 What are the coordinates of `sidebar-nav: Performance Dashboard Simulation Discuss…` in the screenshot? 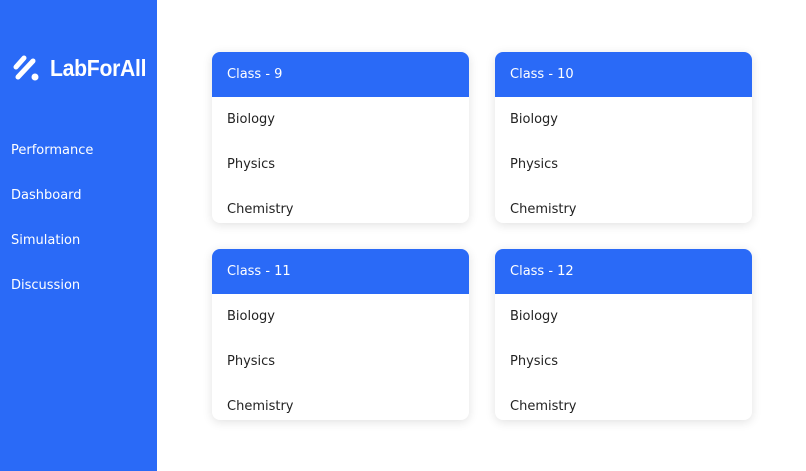 It's located at (52, 232).